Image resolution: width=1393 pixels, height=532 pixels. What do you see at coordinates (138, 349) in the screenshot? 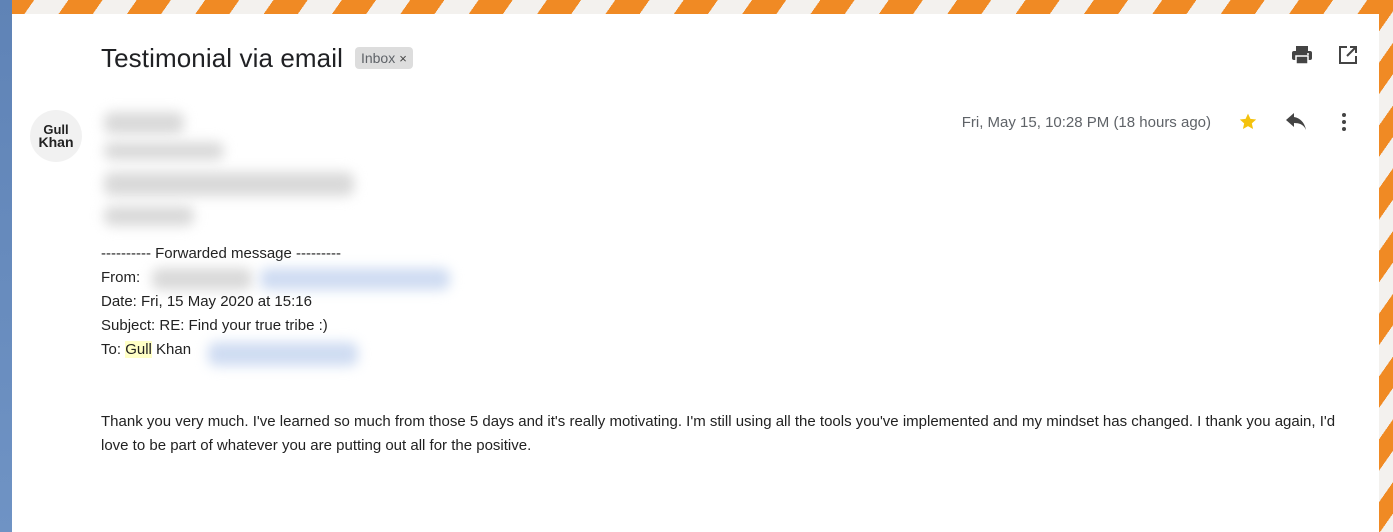
I see `highlighted-first-name: Gull` at bounding box center [138, 349].